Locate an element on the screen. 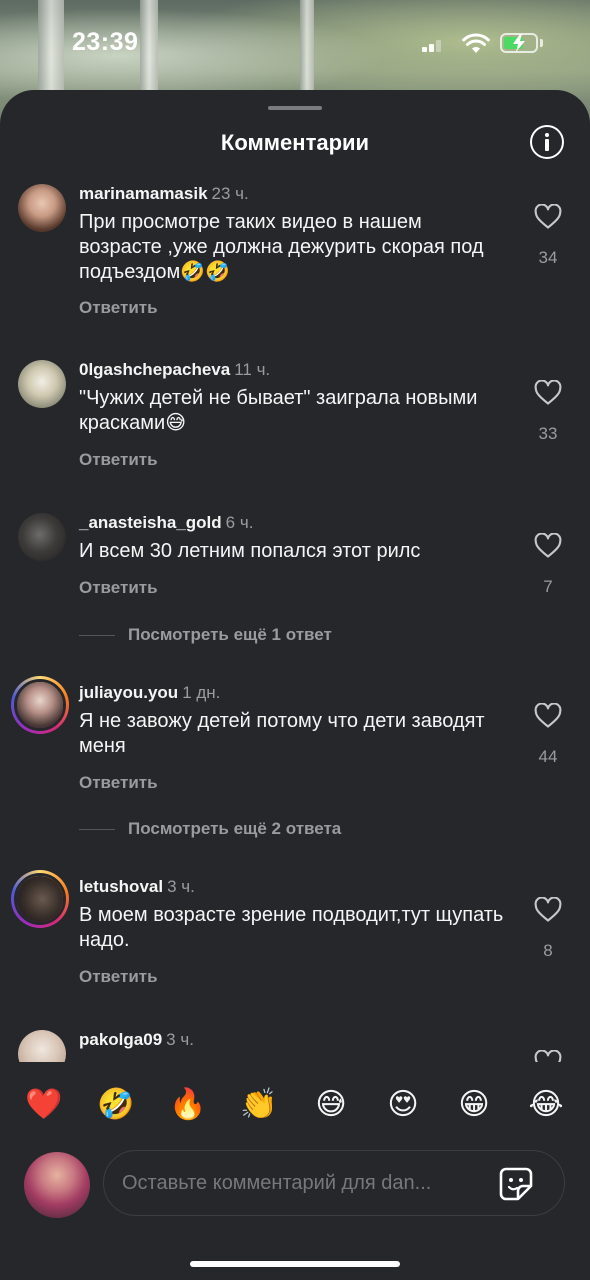 The image size is (590, 1280). comment-username: 0lgashchepacheva is located at coordinates (154, 369).